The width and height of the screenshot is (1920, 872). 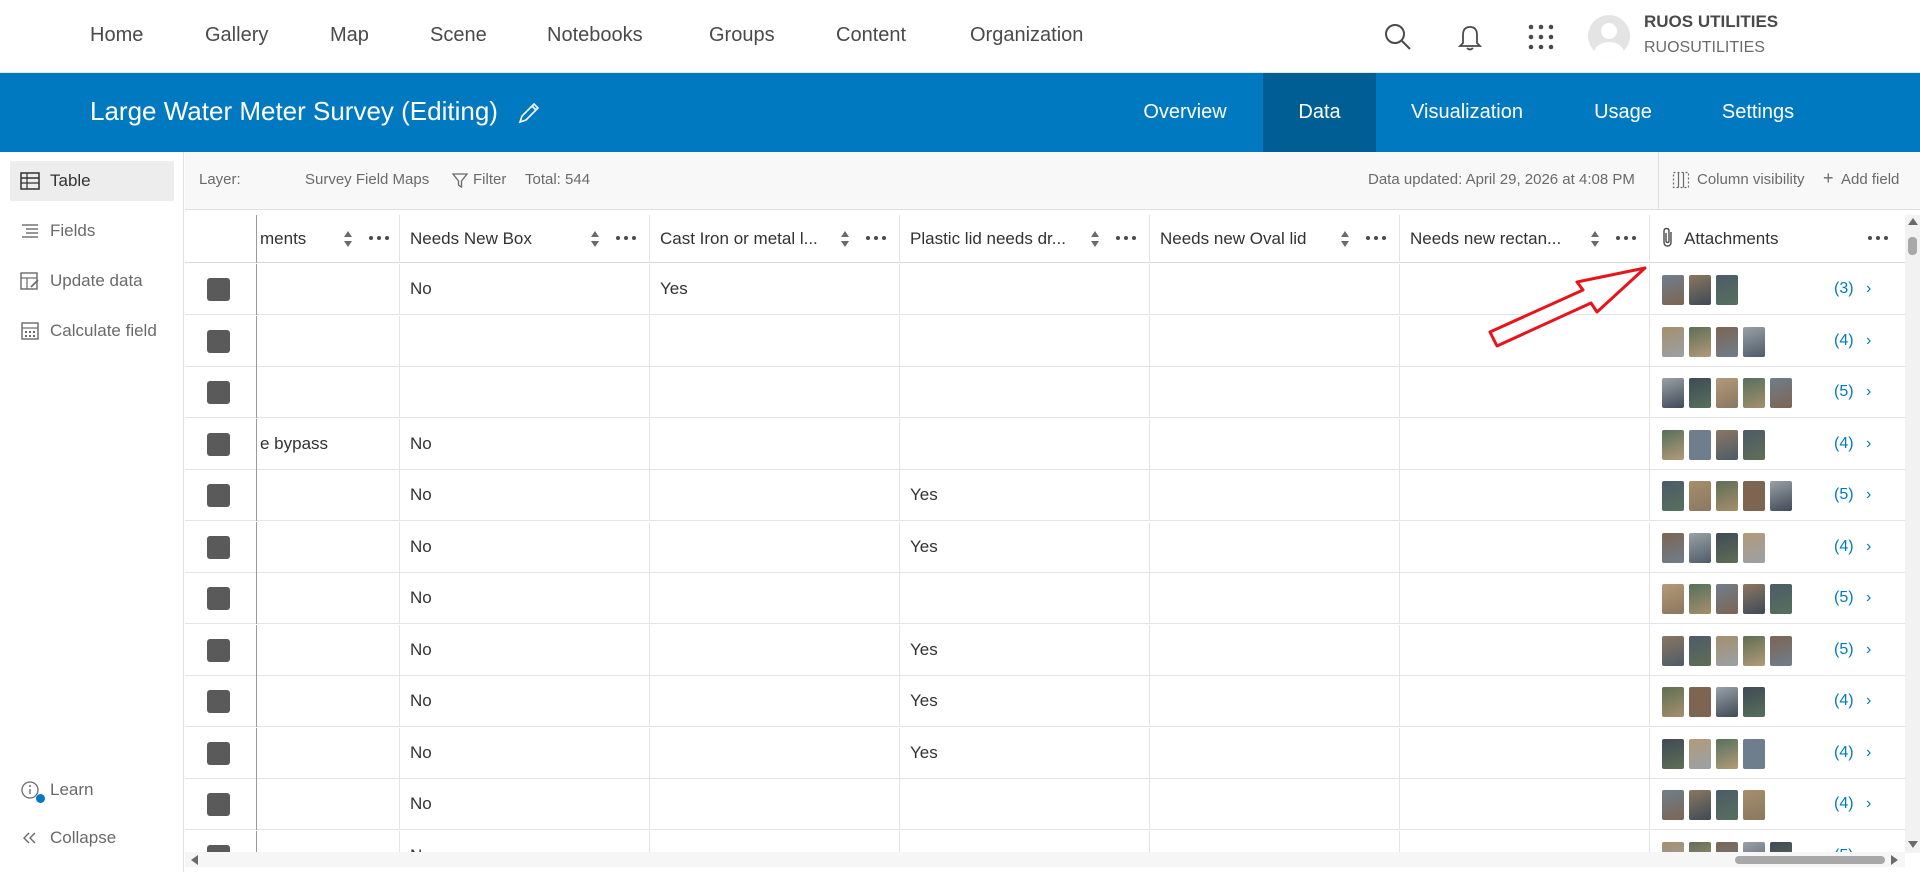 I want to click on layer-select: Survey Field Maps, so click(x=367, y=179).